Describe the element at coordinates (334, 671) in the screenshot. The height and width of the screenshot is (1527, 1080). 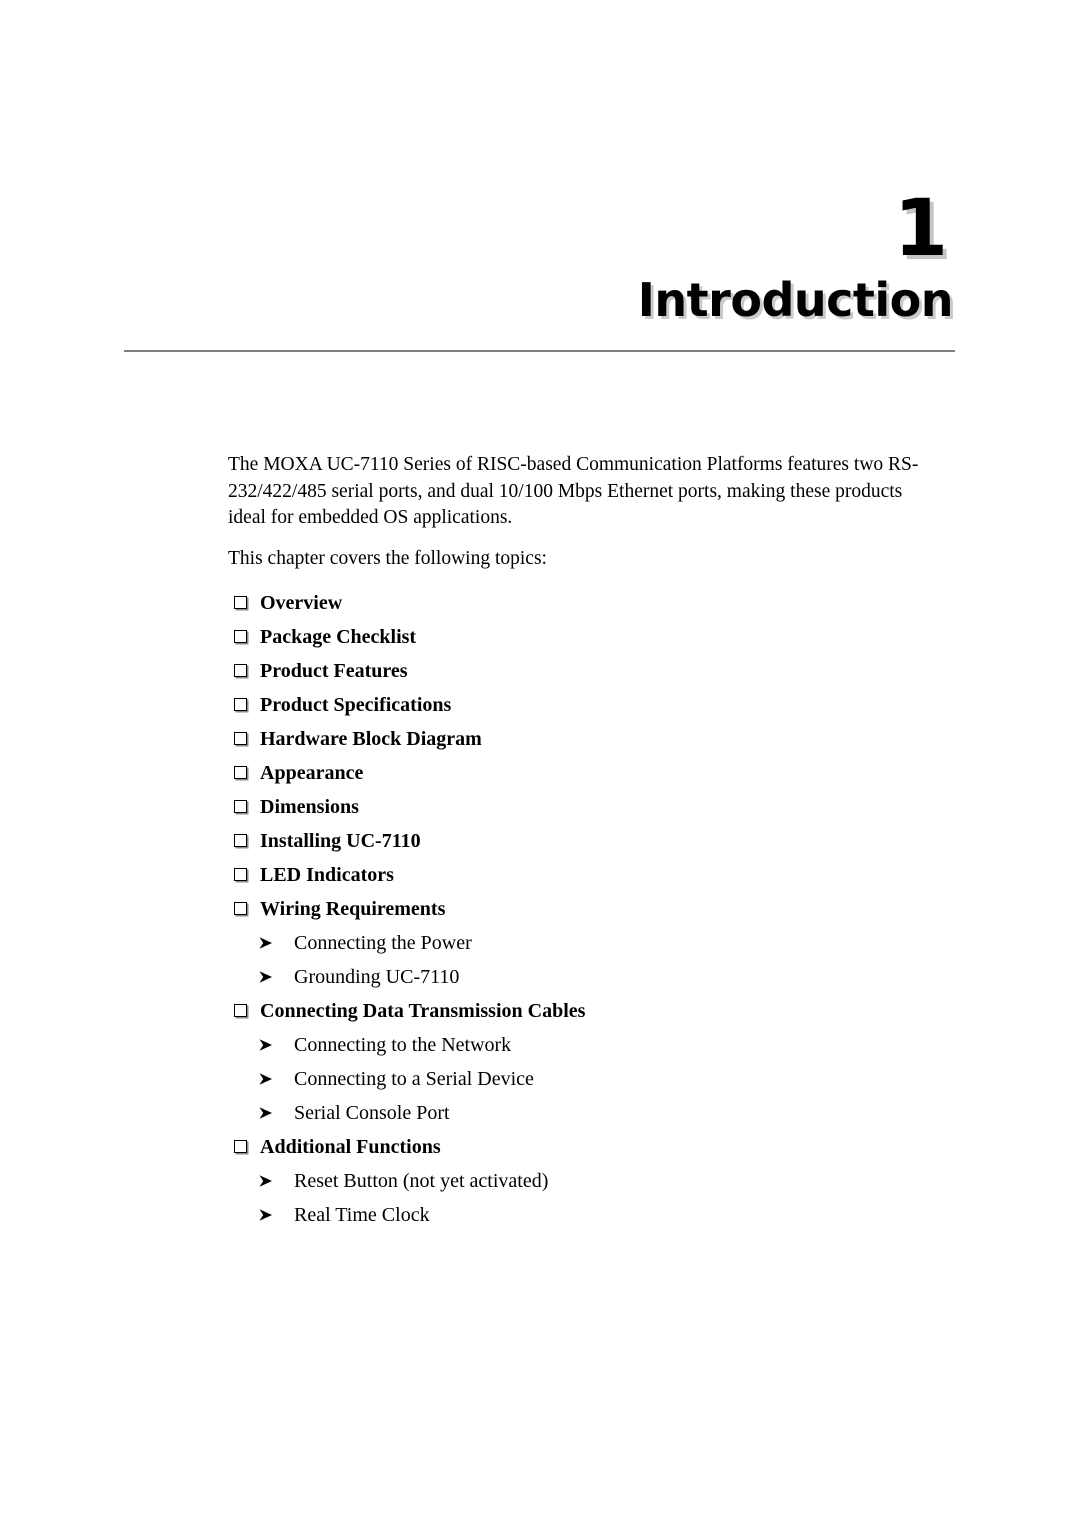
I see `topic-item-label: Product Features` at that location.